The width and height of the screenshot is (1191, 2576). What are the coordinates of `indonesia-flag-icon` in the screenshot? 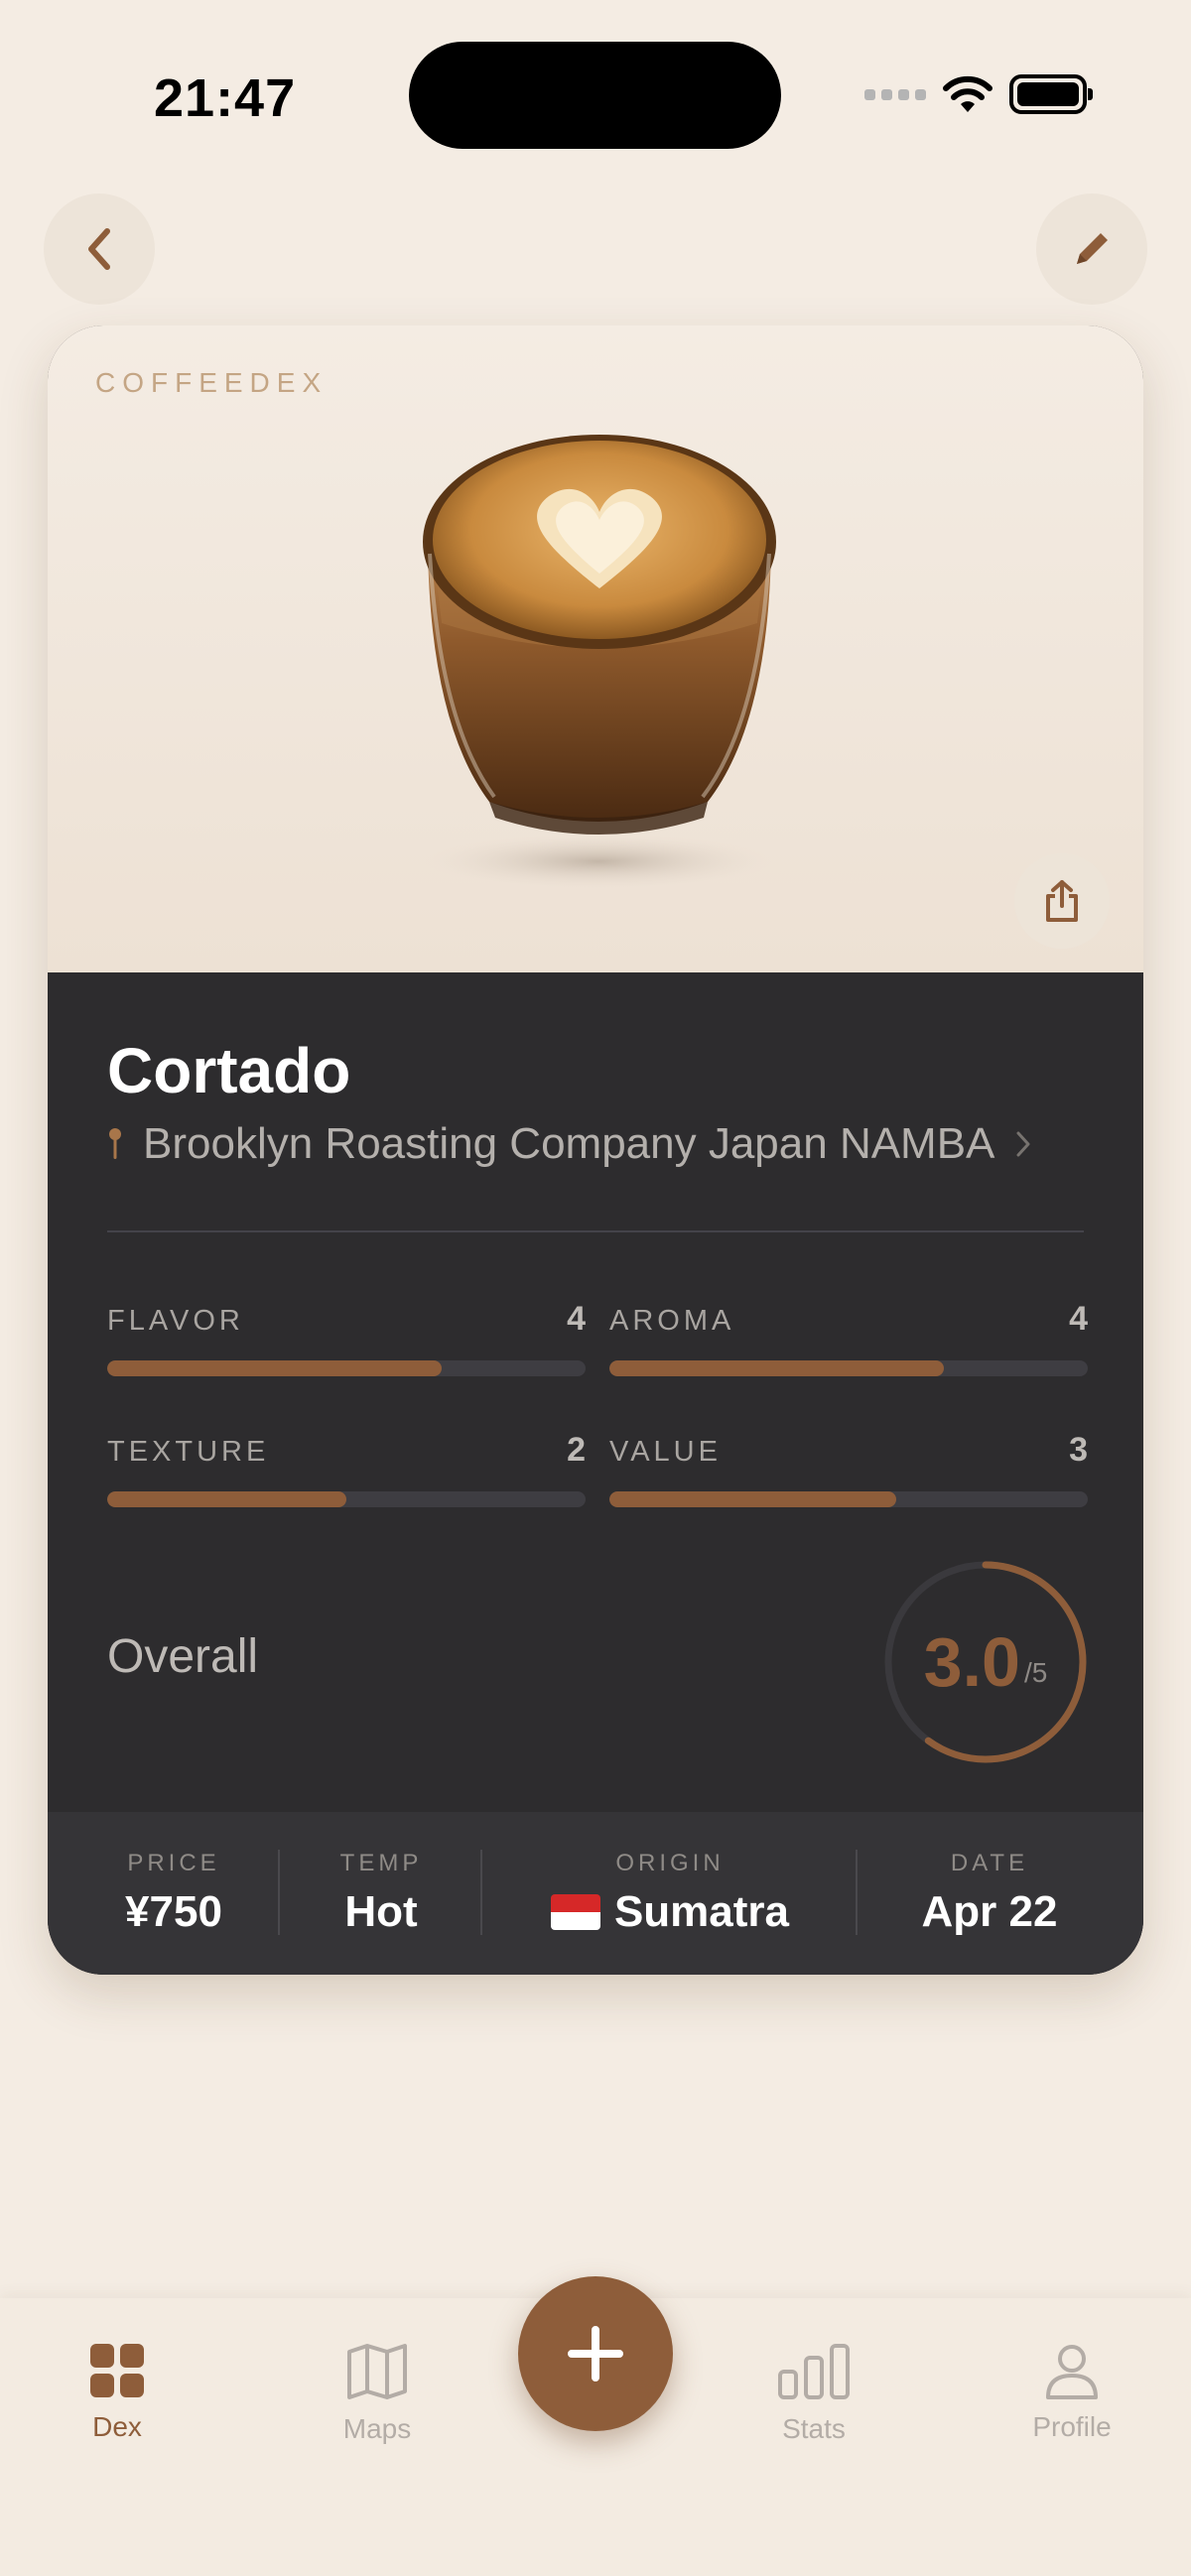 It's located at (575, 1912).